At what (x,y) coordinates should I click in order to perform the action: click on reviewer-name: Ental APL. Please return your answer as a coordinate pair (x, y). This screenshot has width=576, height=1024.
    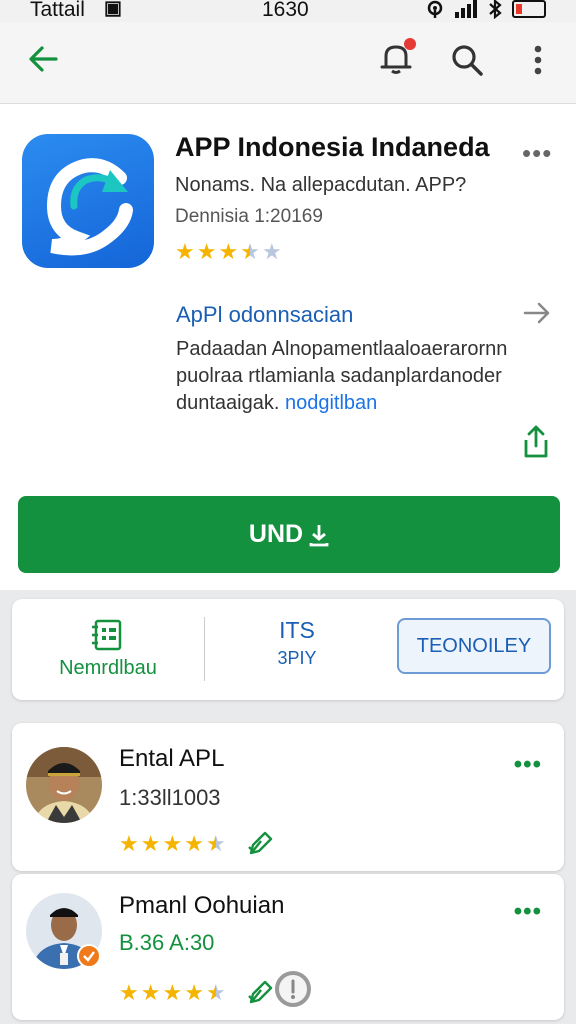
    Looking at the image, I should click on (172, 758).